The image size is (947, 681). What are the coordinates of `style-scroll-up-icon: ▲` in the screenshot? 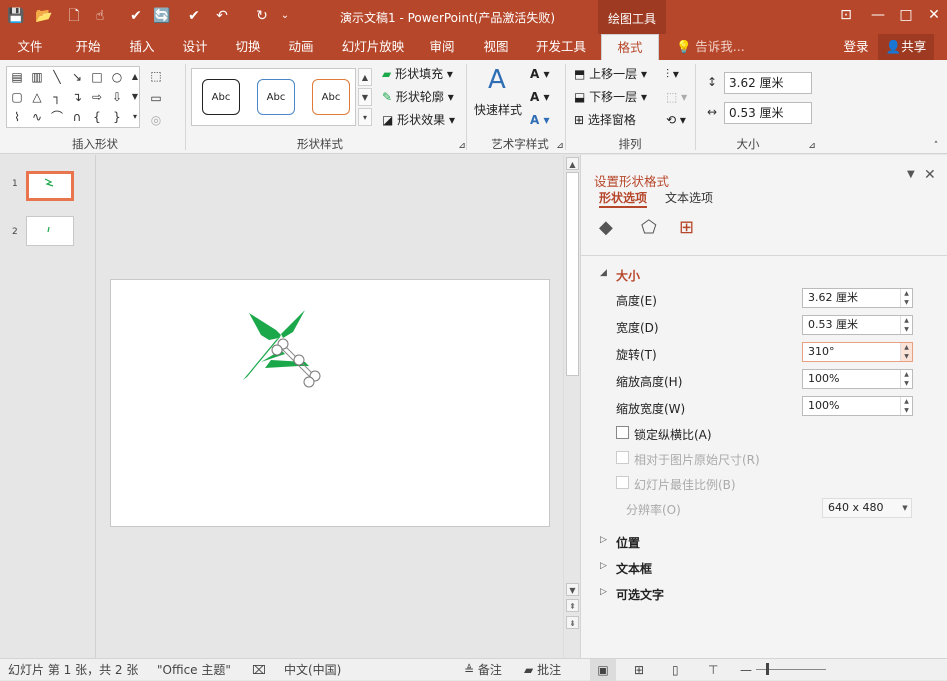 It's located at (365, 77).